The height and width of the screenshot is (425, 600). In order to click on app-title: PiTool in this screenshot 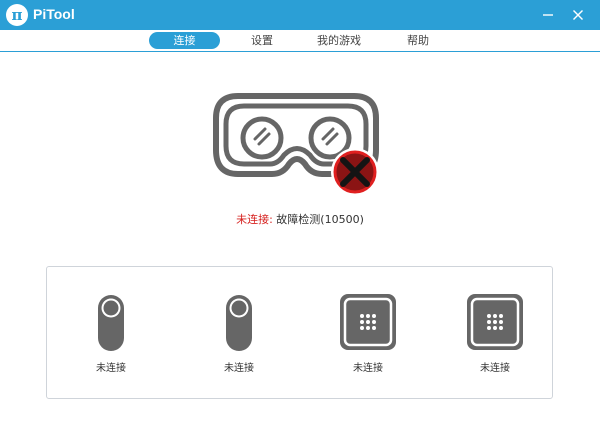, I will do `click(54, 14)`.